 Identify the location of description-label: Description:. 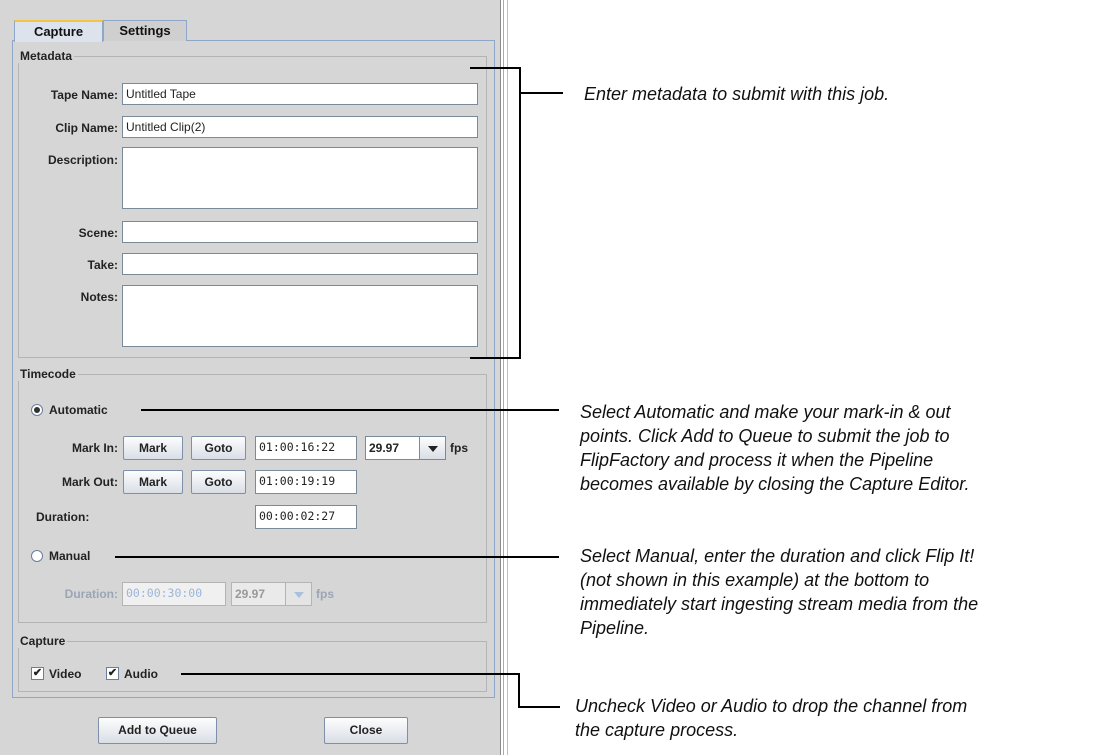
(82, 160).